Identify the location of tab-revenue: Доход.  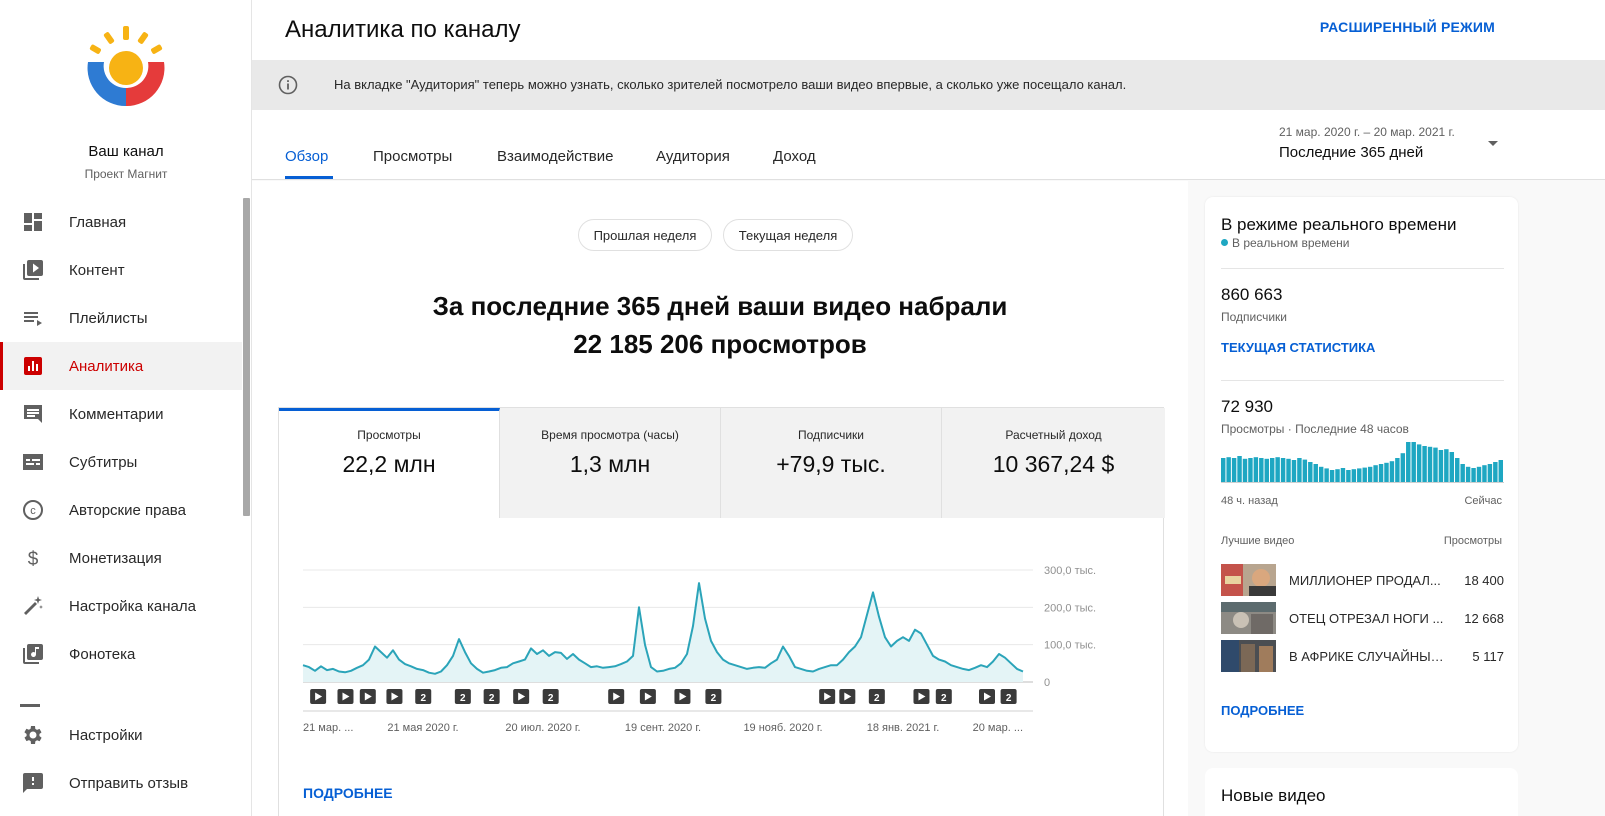
(794, 156).